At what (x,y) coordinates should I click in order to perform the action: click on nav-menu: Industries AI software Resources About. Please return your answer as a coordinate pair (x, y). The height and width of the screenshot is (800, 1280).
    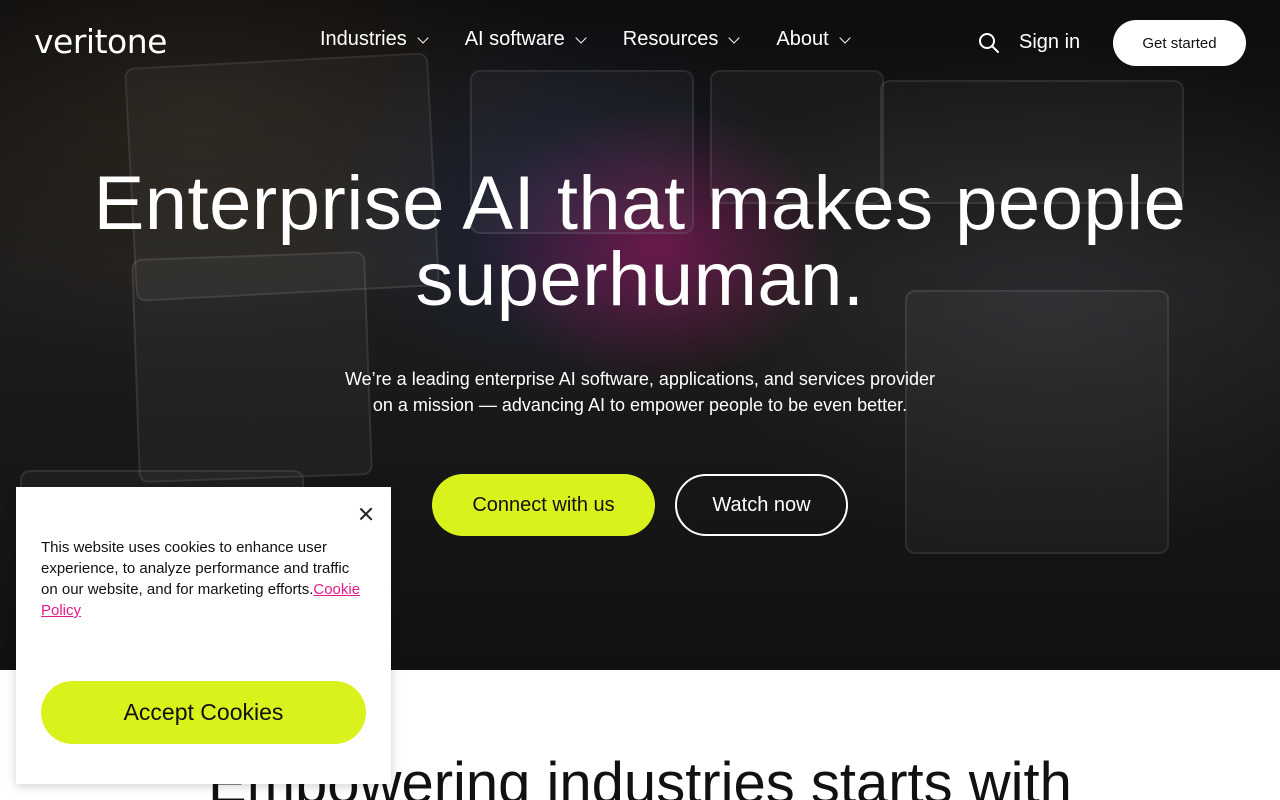
    Looking at the image, I should click on (603, 39).